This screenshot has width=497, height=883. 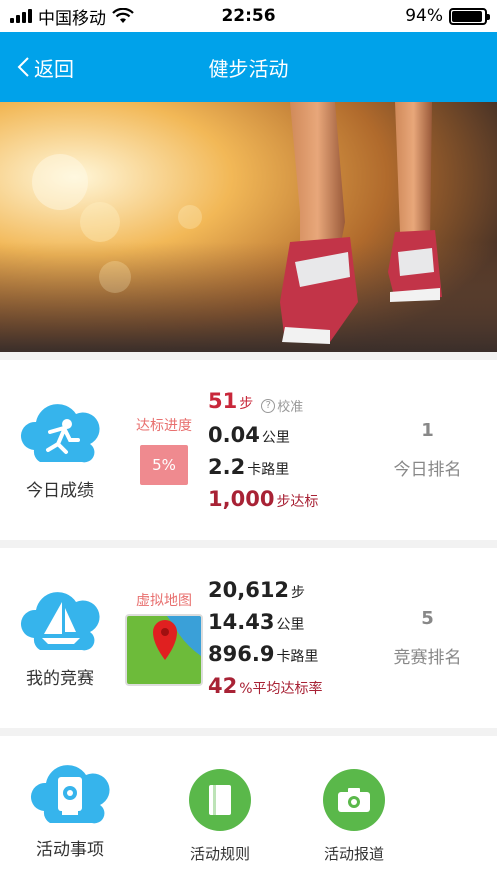 What do you see at coordinates (427, 470) in the screenshot?
I see `today-rank-label: 今日排名` at bounding box center [427, 470].